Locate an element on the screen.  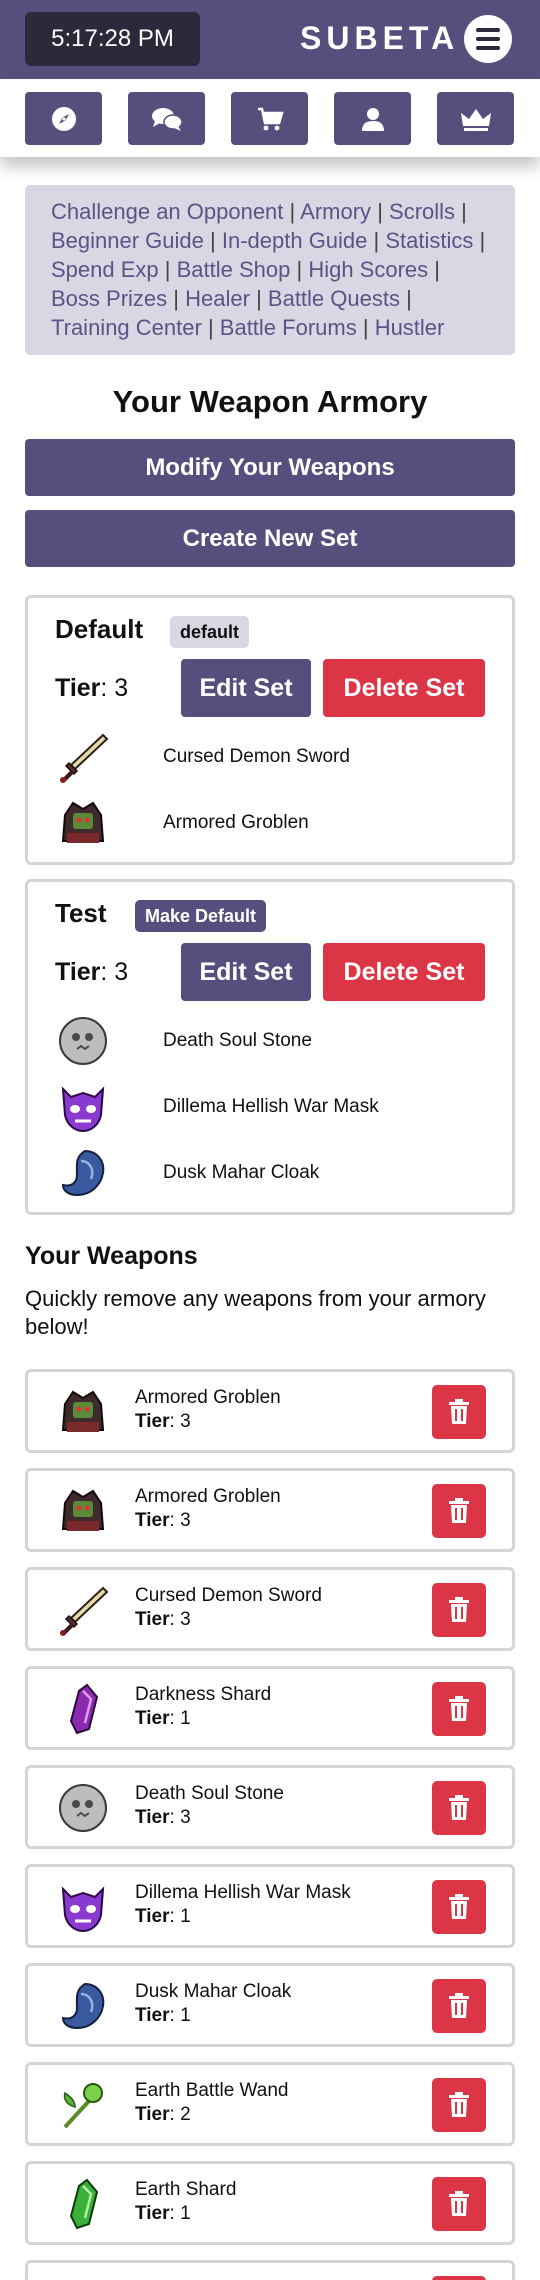
chat-icon is located at coordinates (166, 118).